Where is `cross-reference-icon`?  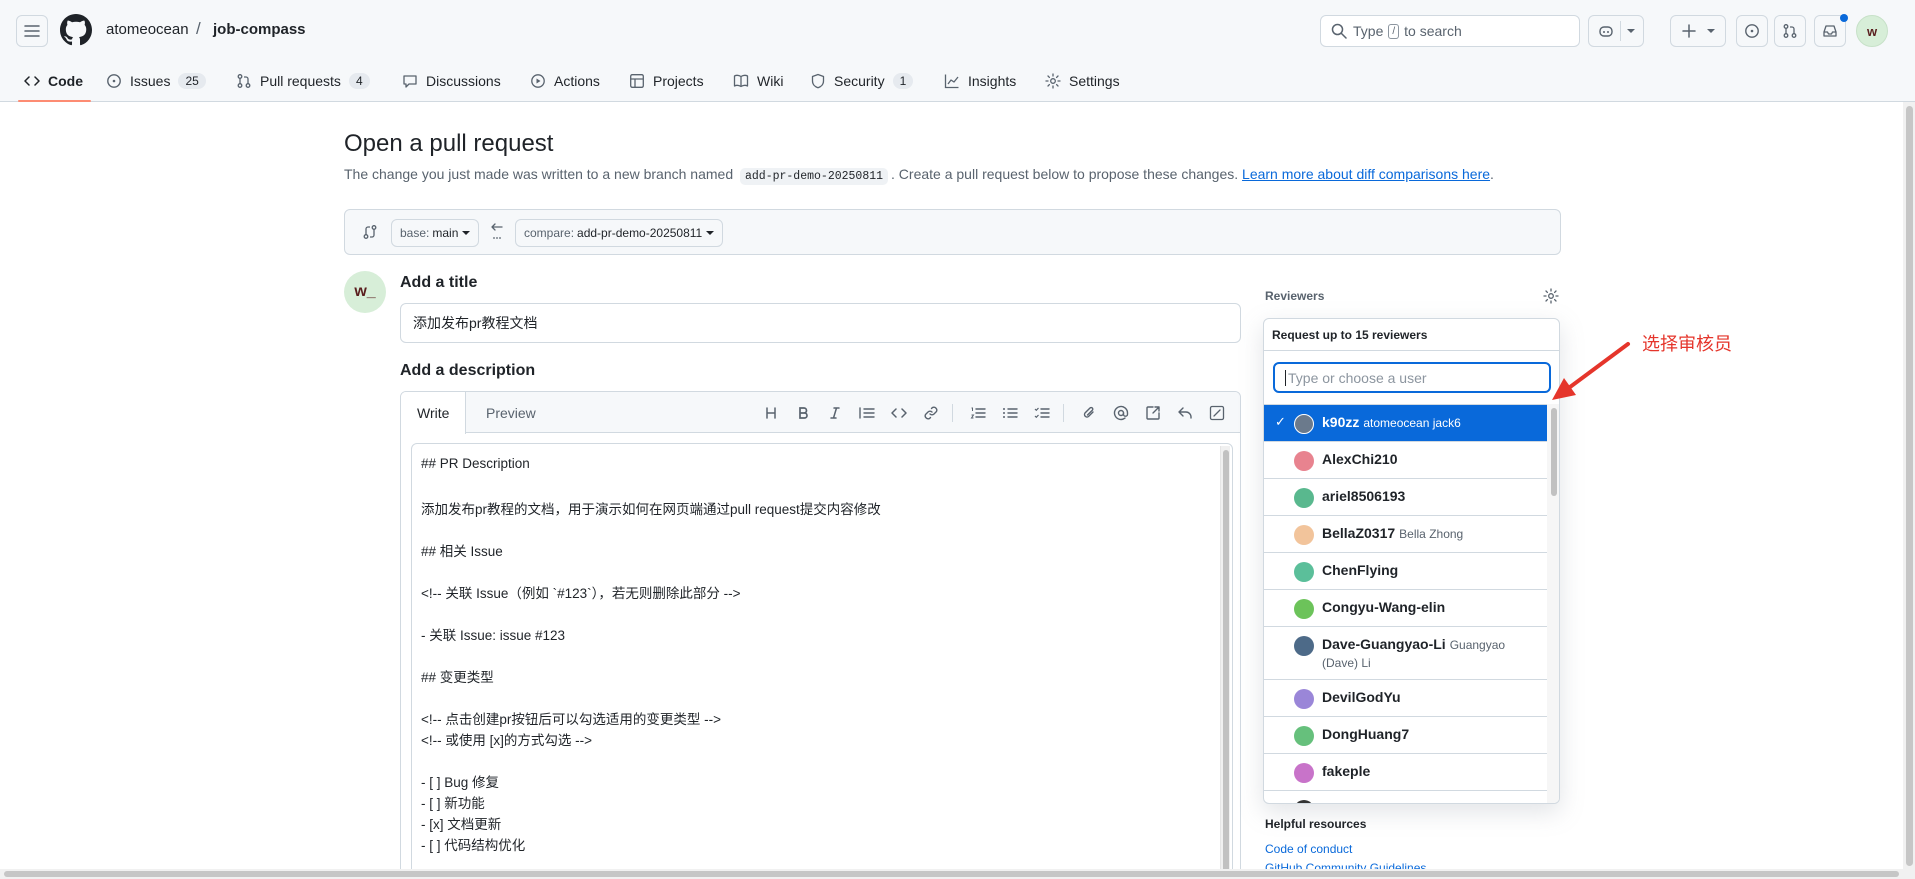 cross-reference-icon is located at coordinates (1153, 413).